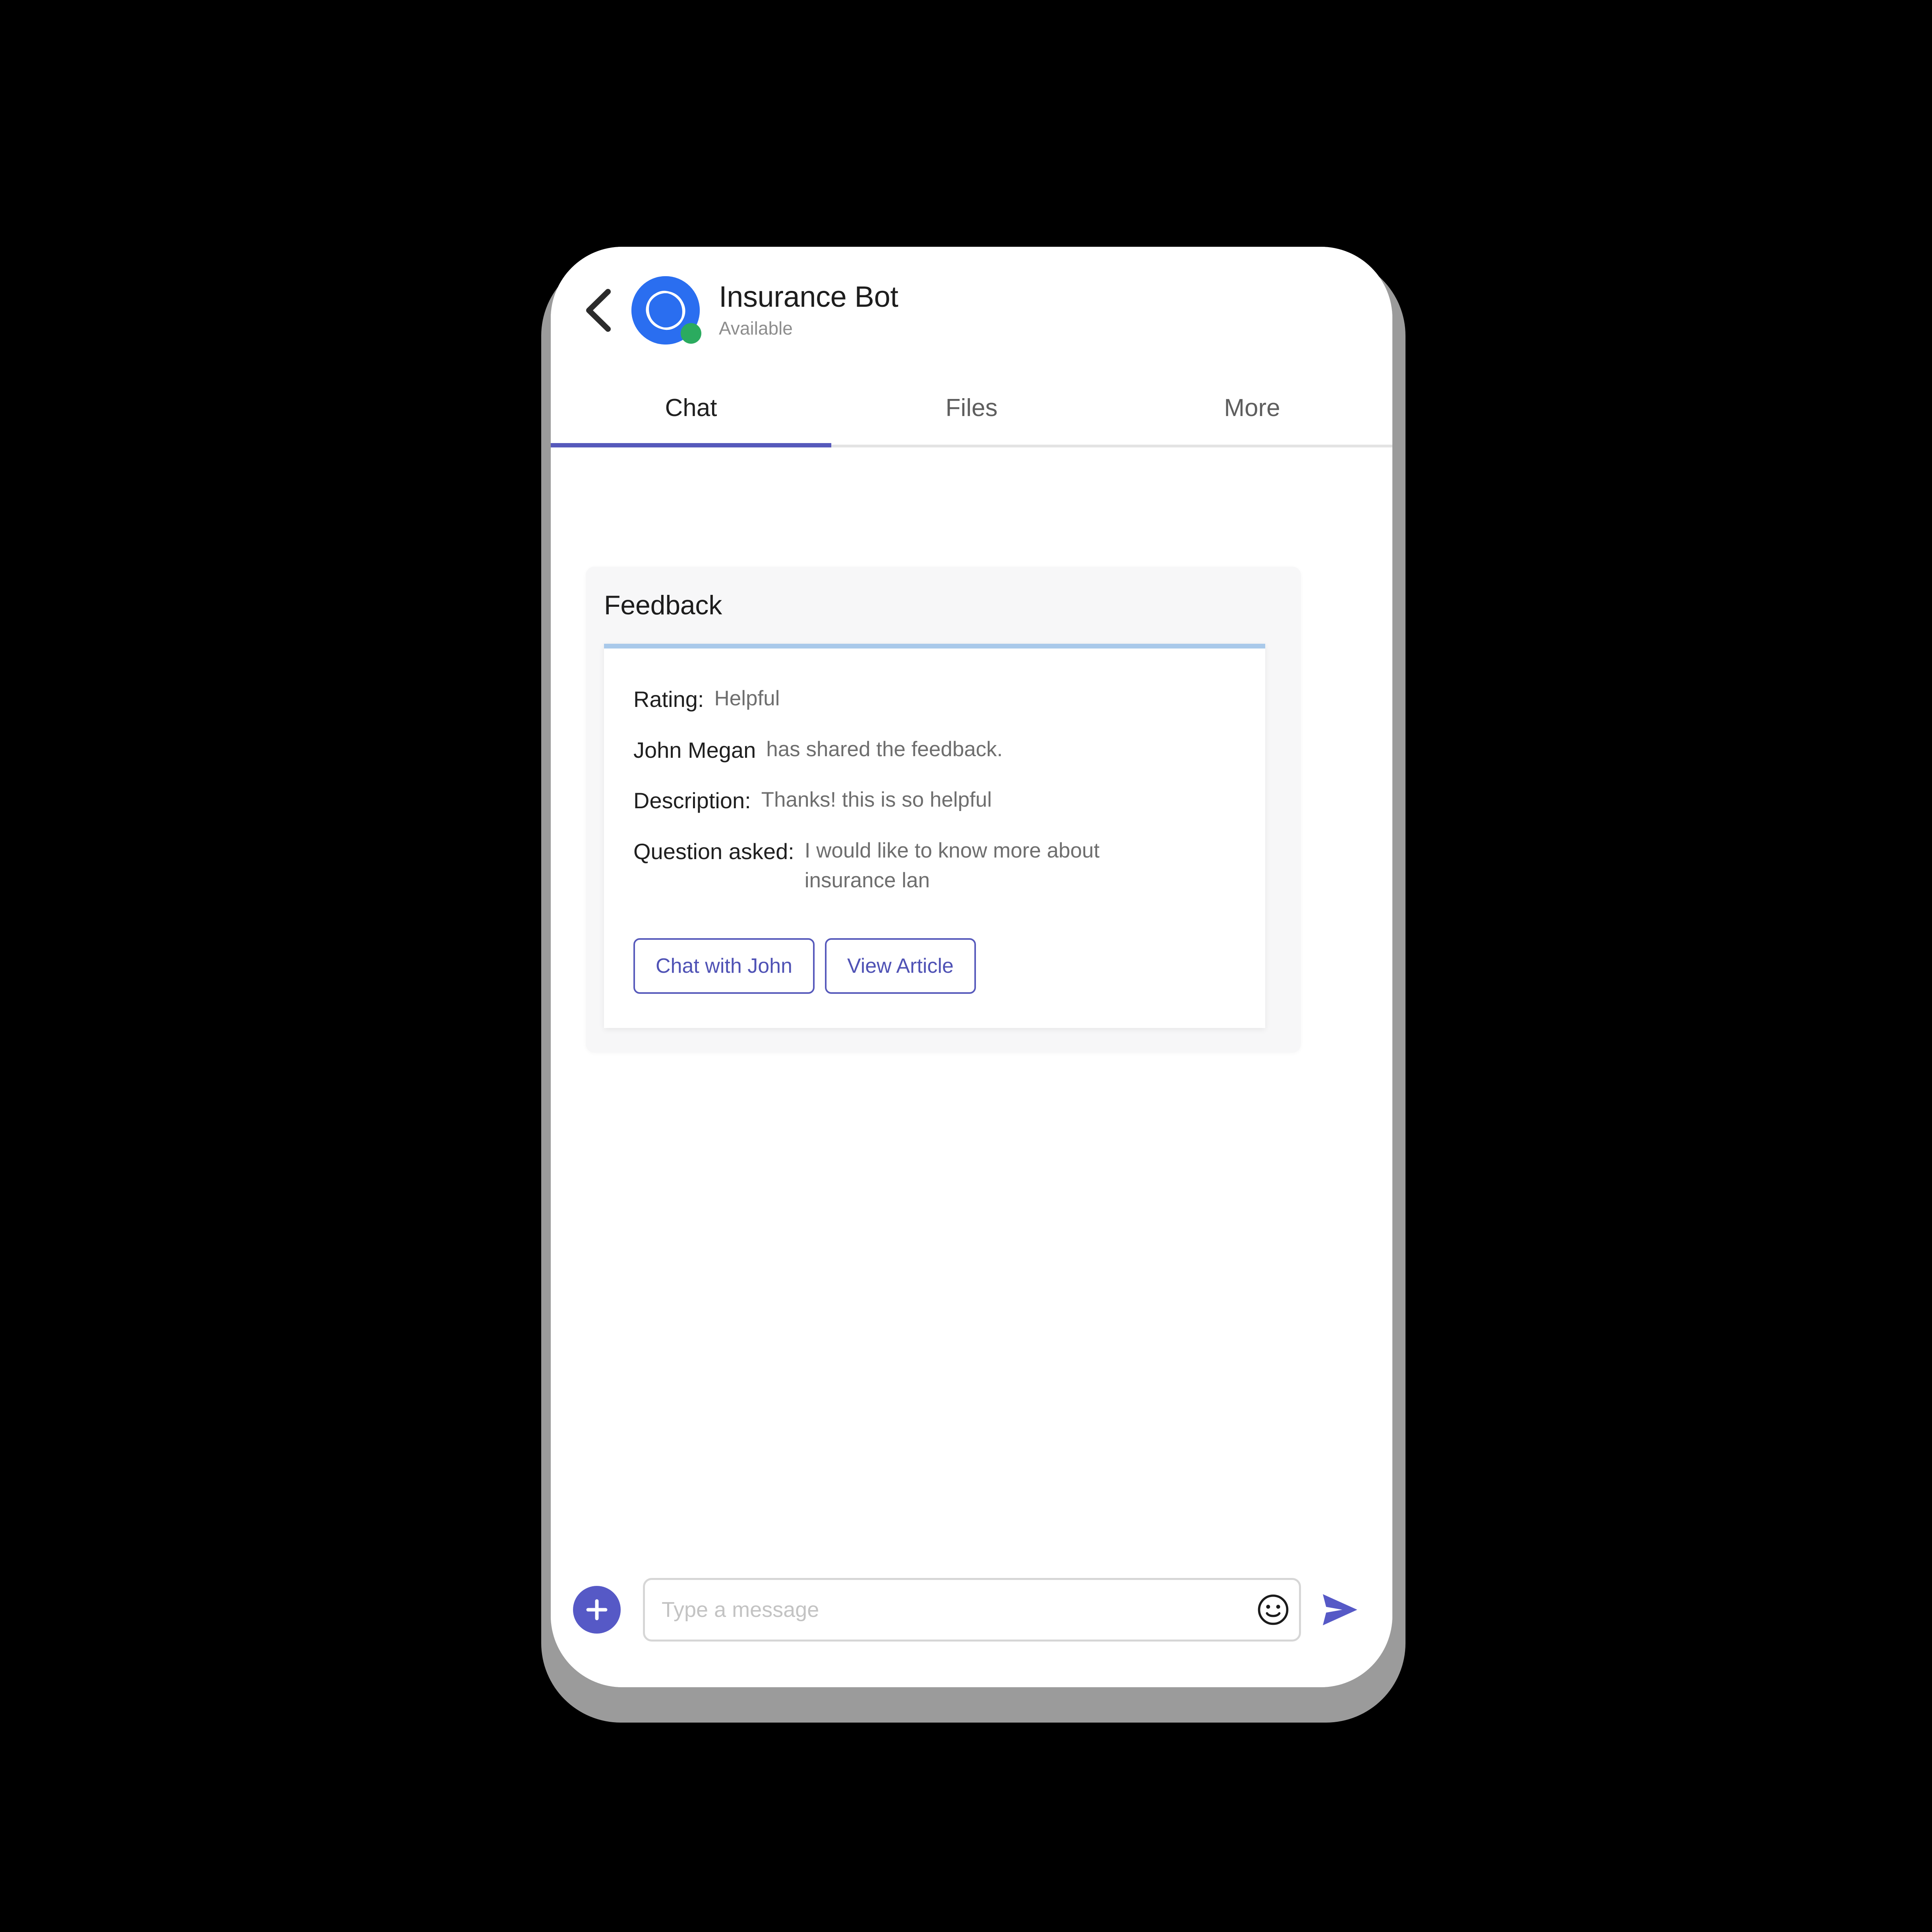 The width and height of the screenshot is (1932, 1932). I want to click on question-label: Question asked:, so click(713, 851).